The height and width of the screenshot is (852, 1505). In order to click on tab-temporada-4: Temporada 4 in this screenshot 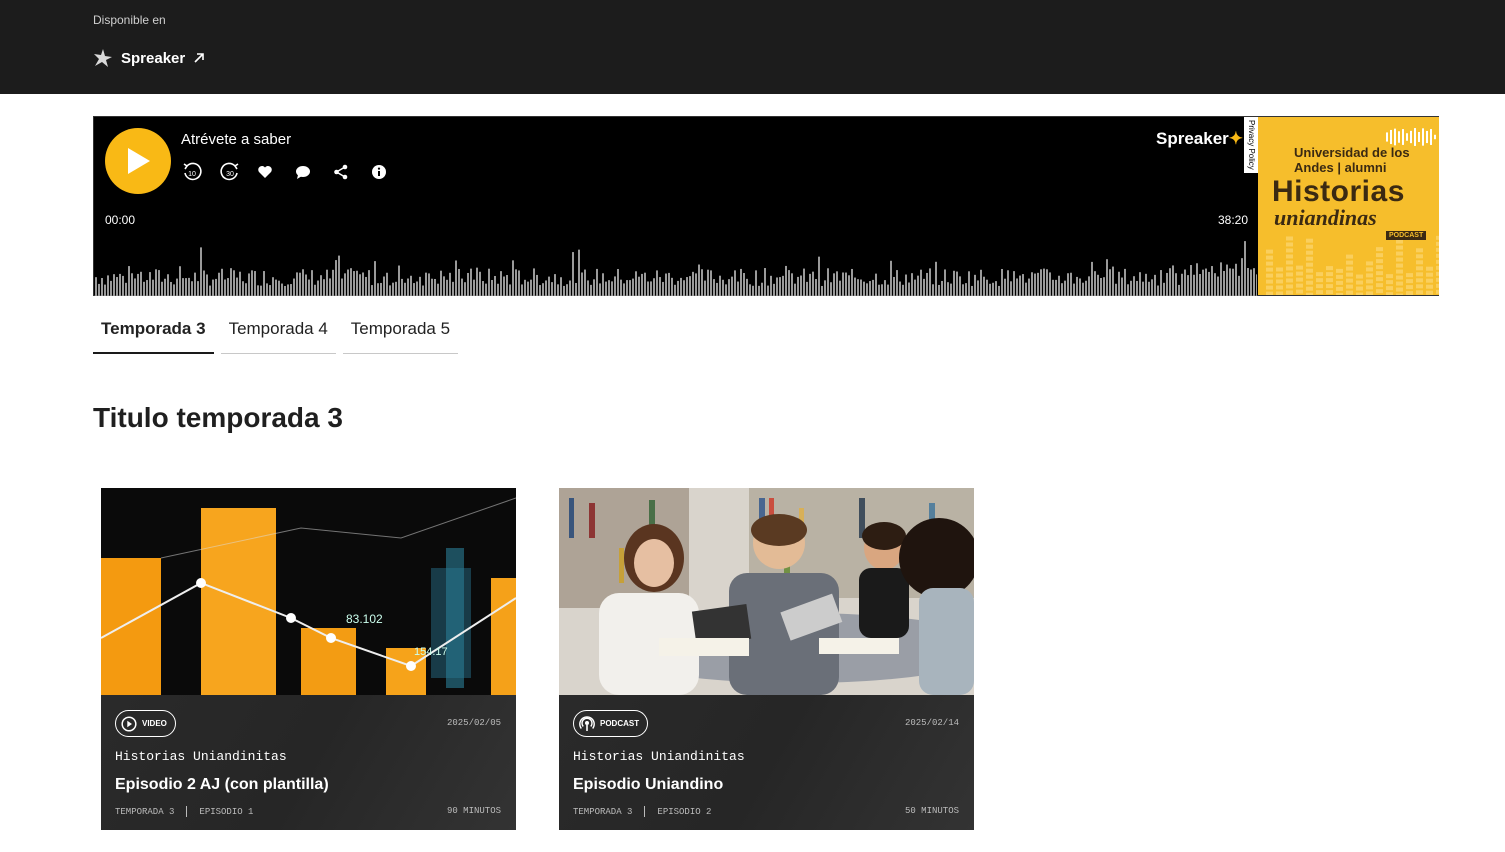, I will do `click(278, 329)`.